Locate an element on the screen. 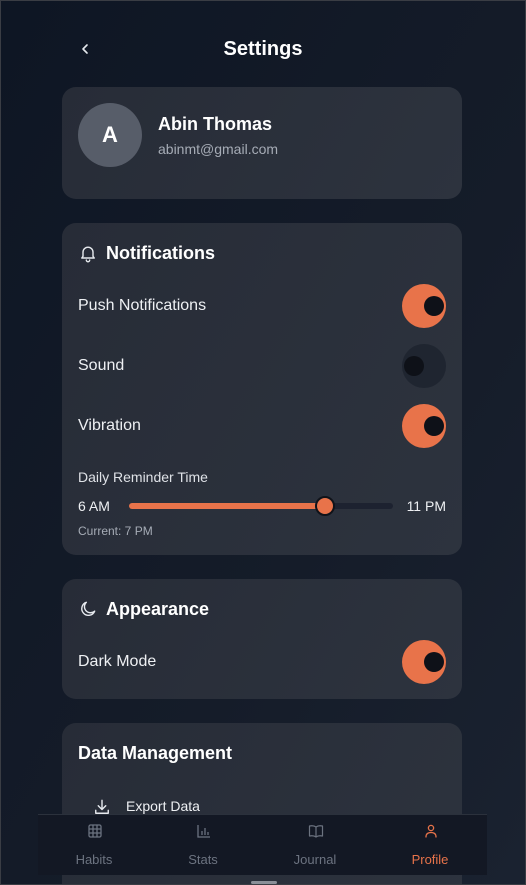 This screenshot has height=885, width=526. tab-stats: Stats is located at coordinates (203, 845).